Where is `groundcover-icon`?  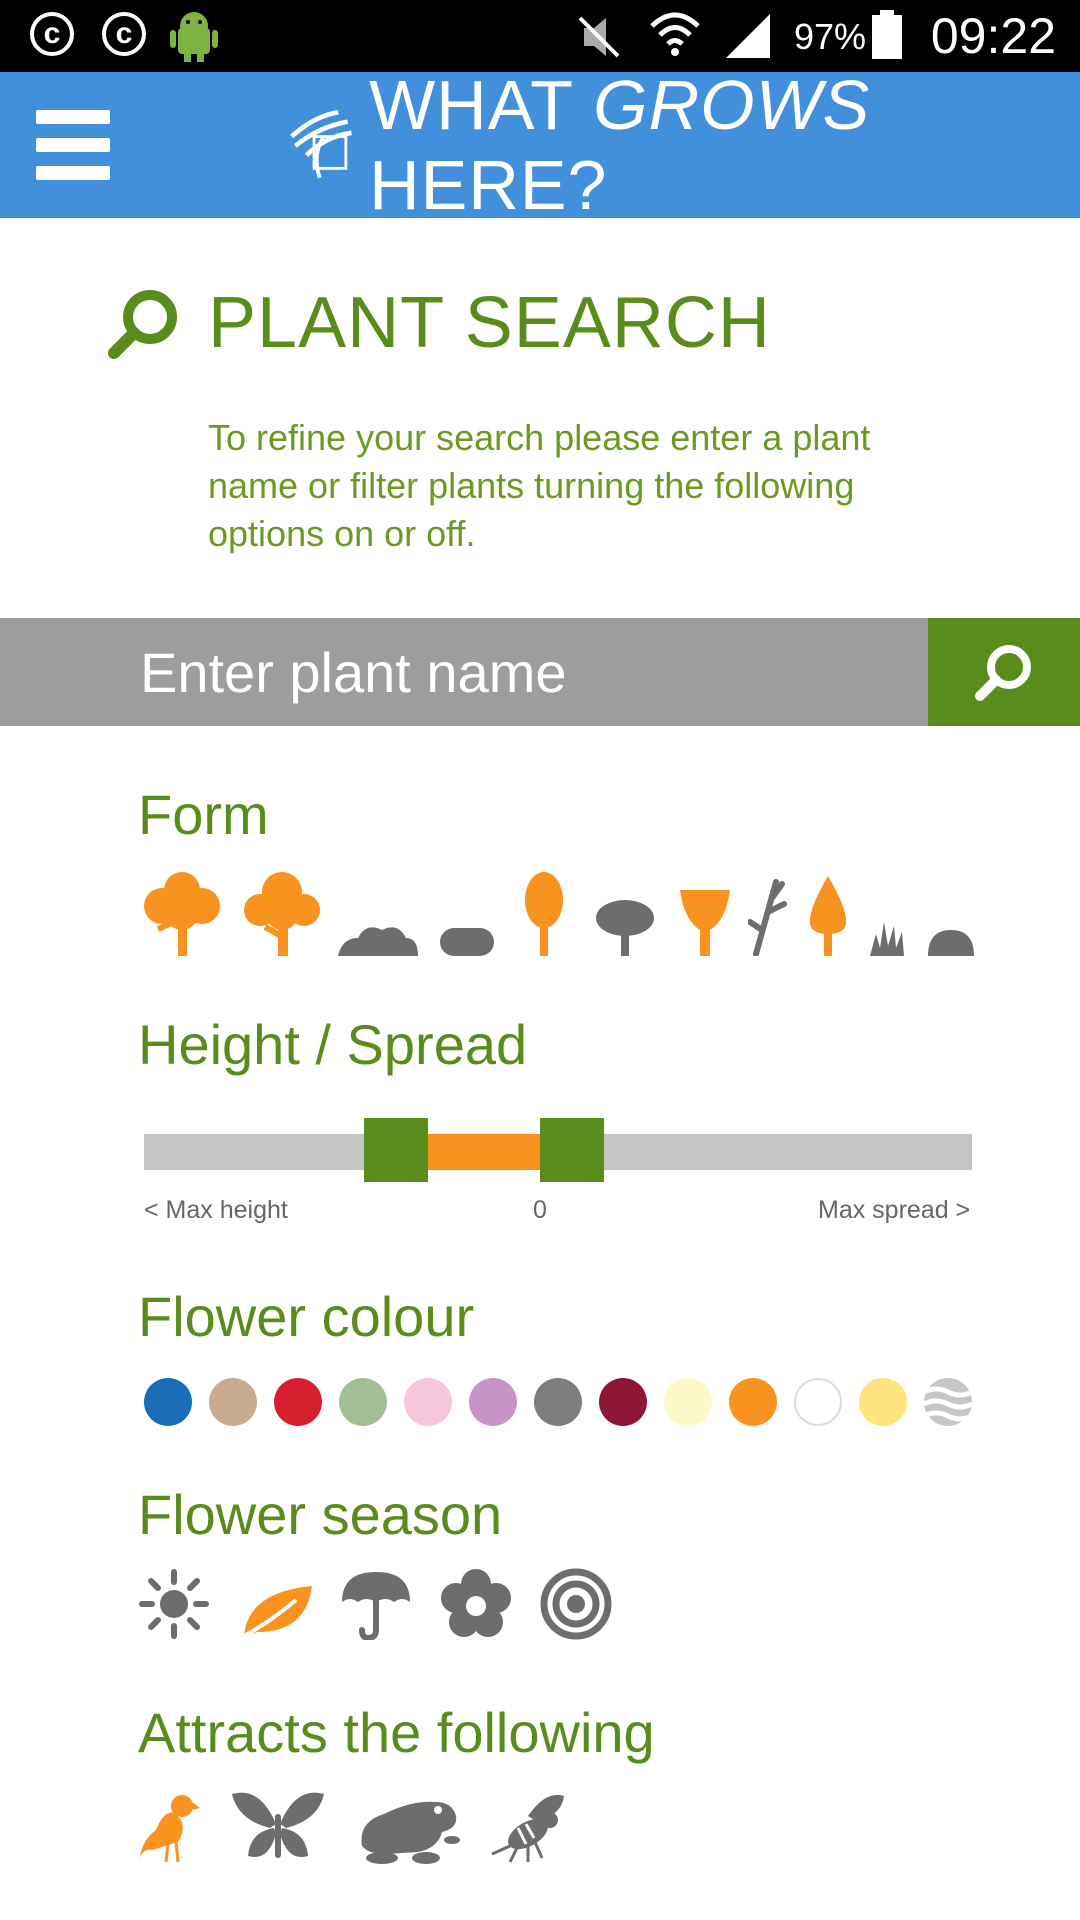 groundcover-icon is located at coordinates (951, 943).